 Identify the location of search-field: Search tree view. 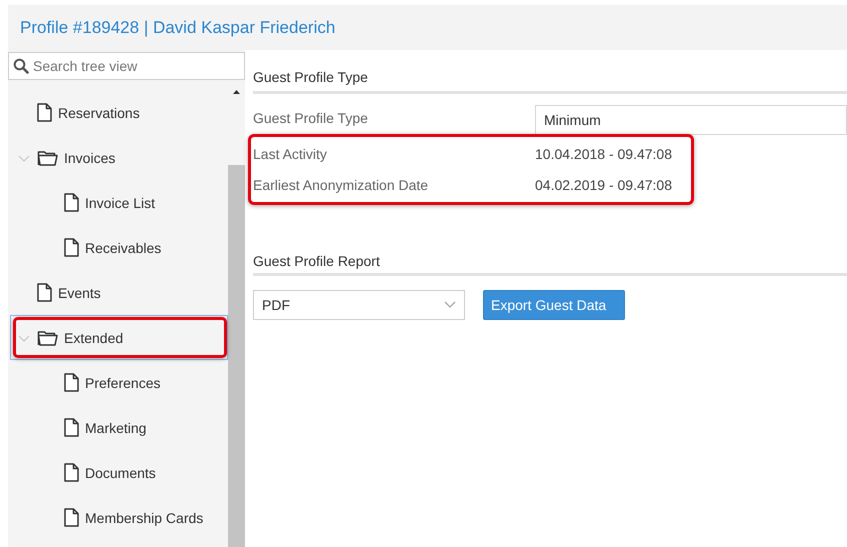
(126, 66).